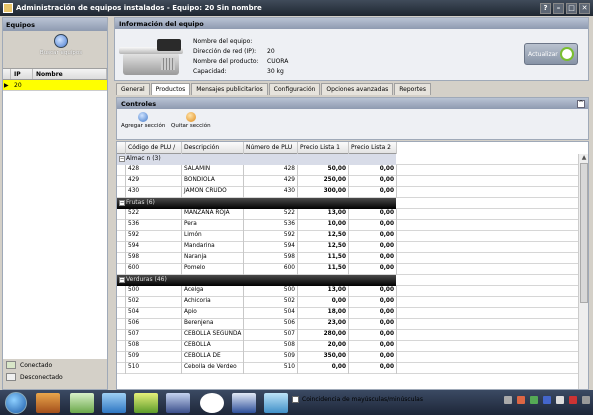 The height and width of the screenshot is (415, 593). I want to click on close-button: ✕, so click(584, 8).